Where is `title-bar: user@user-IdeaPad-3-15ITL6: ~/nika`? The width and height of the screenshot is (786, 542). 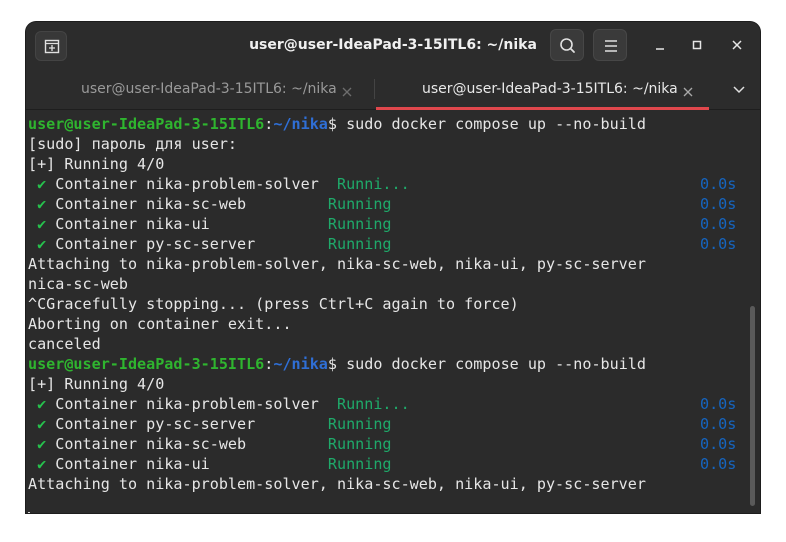
title-bar: user@user-IdeaPad-3-15ITL6: ~/nika is located at coordinates (393, 45).